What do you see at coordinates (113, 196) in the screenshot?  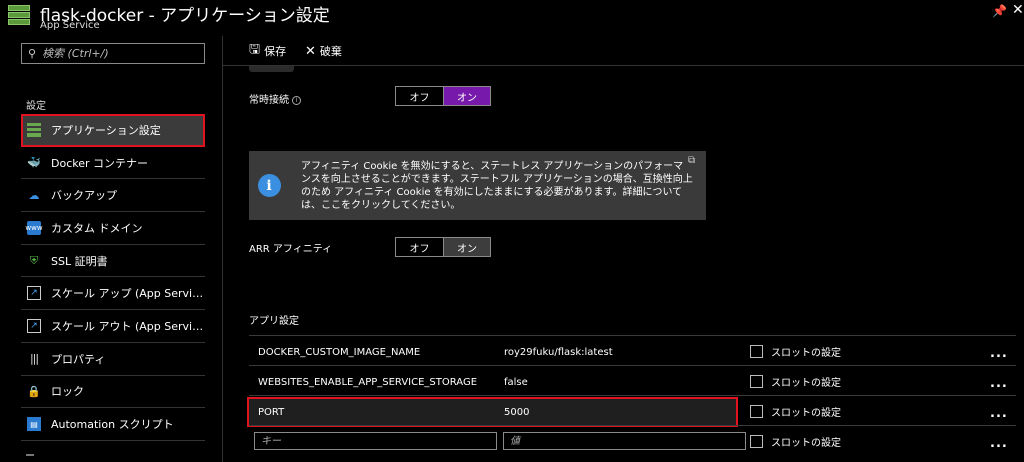 I see `sidebar-item-backup: ☁ バックアップ` at bounding box center [113, 196].